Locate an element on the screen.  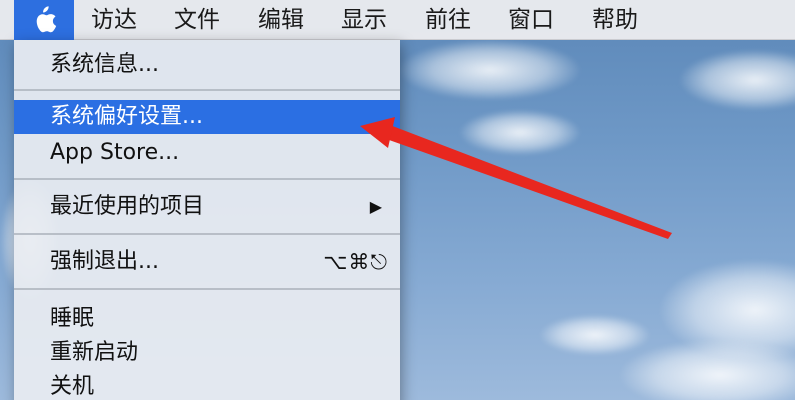
menu-item-label: 重新启动 is located at coordinates (94, 352).